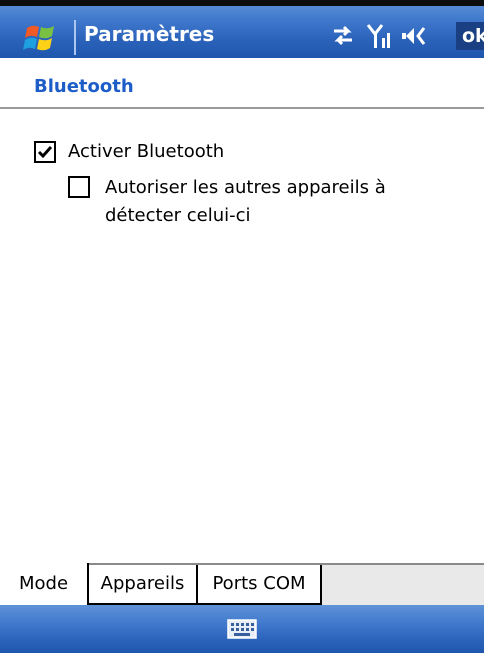 This screenshot has width=484, height=653. I want to click on signal-icon, so click(380, 36).